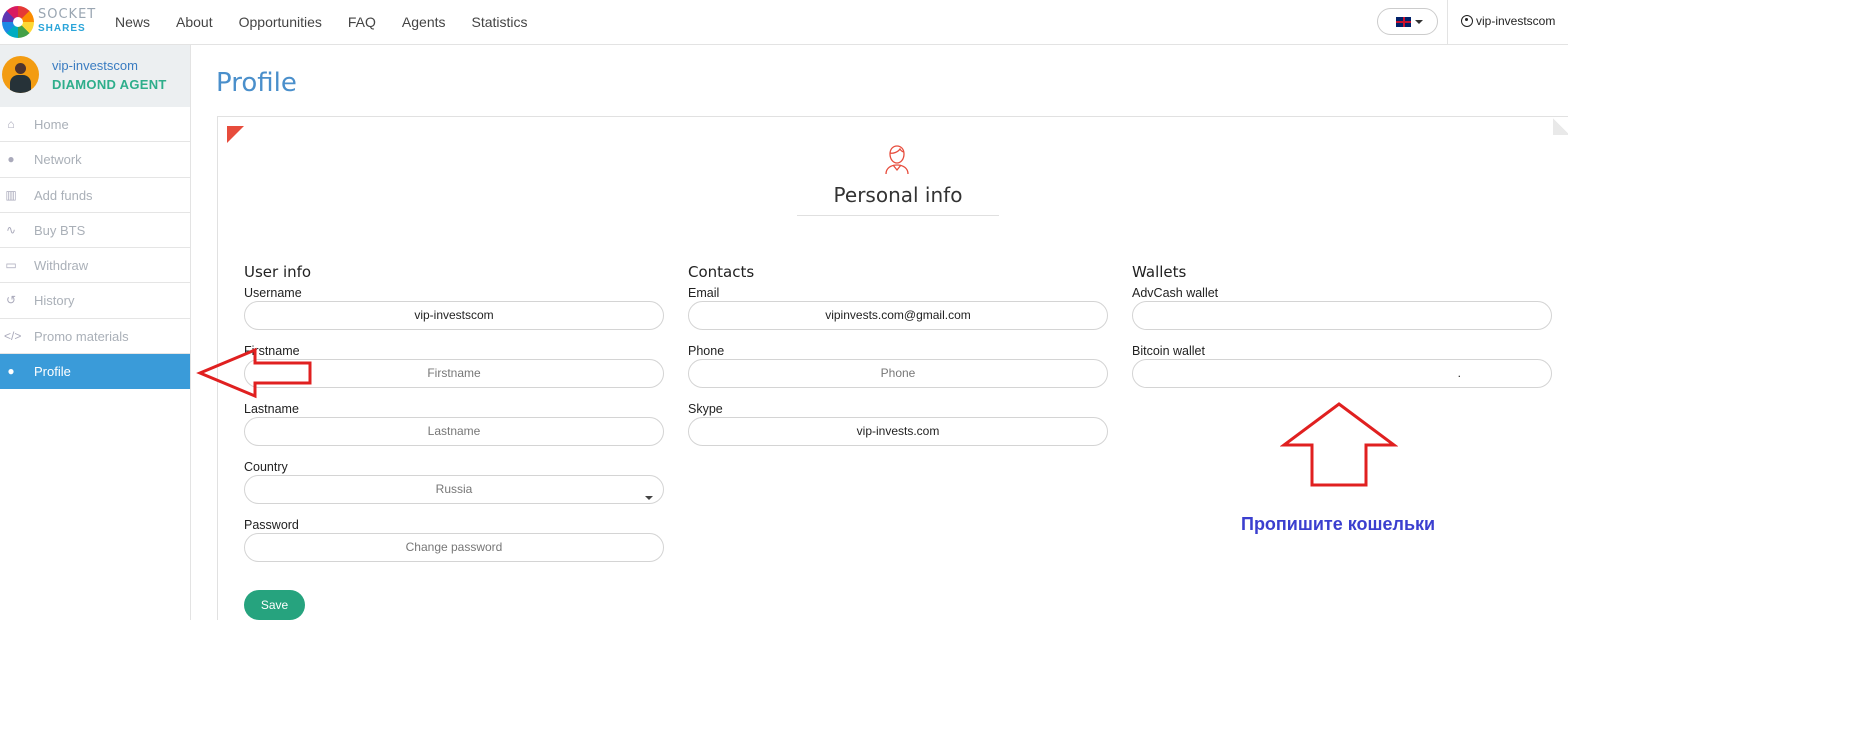  Describe the element at coordinates (454, 315) in the screenshot. I see `username-input: vip-investscom` at that location.